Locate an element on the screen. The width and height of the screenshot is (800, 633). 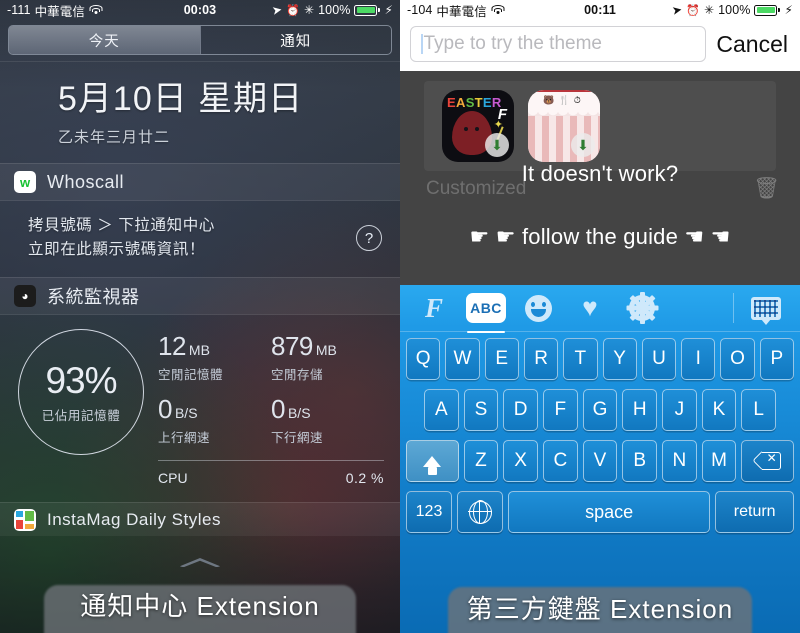
stat-upload-value: 0 B/S is located at coordinates (214, 409).